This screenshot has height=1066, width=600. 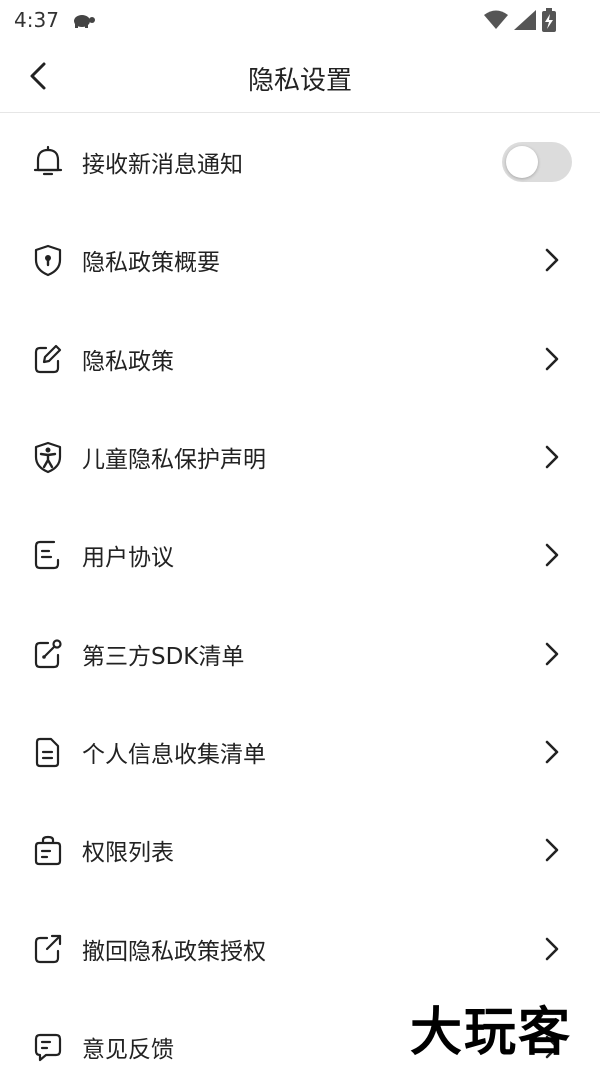 I want to click on toggle-knob, so click(x=522, y=162).